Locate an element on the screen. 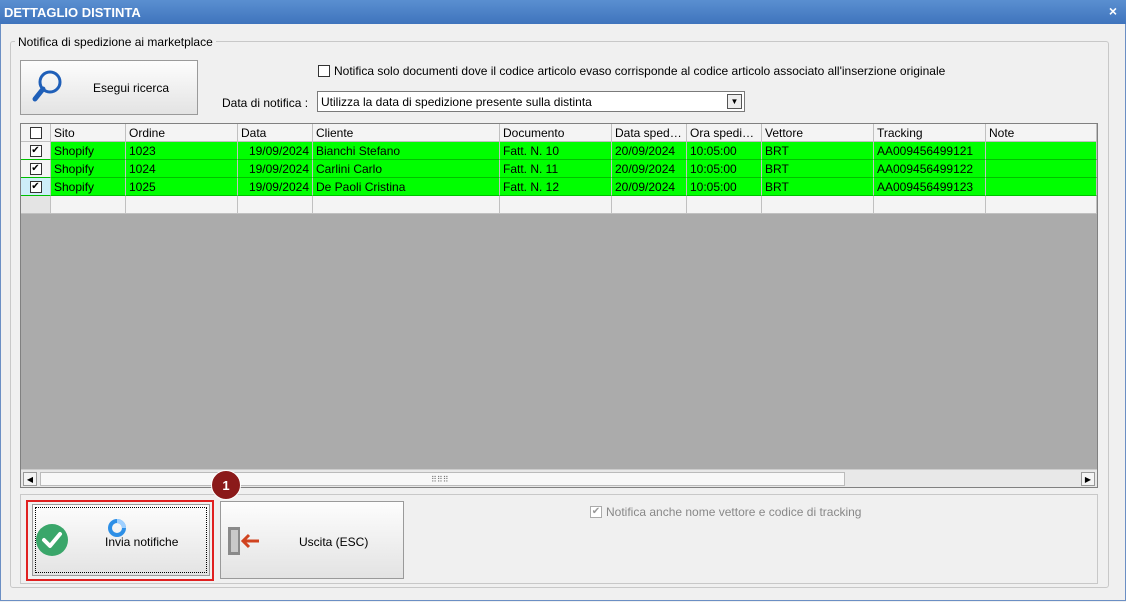 This screenshot has width=1126, height=602. scroll-left-icon: ◀ is located at coordinates (30, 479).